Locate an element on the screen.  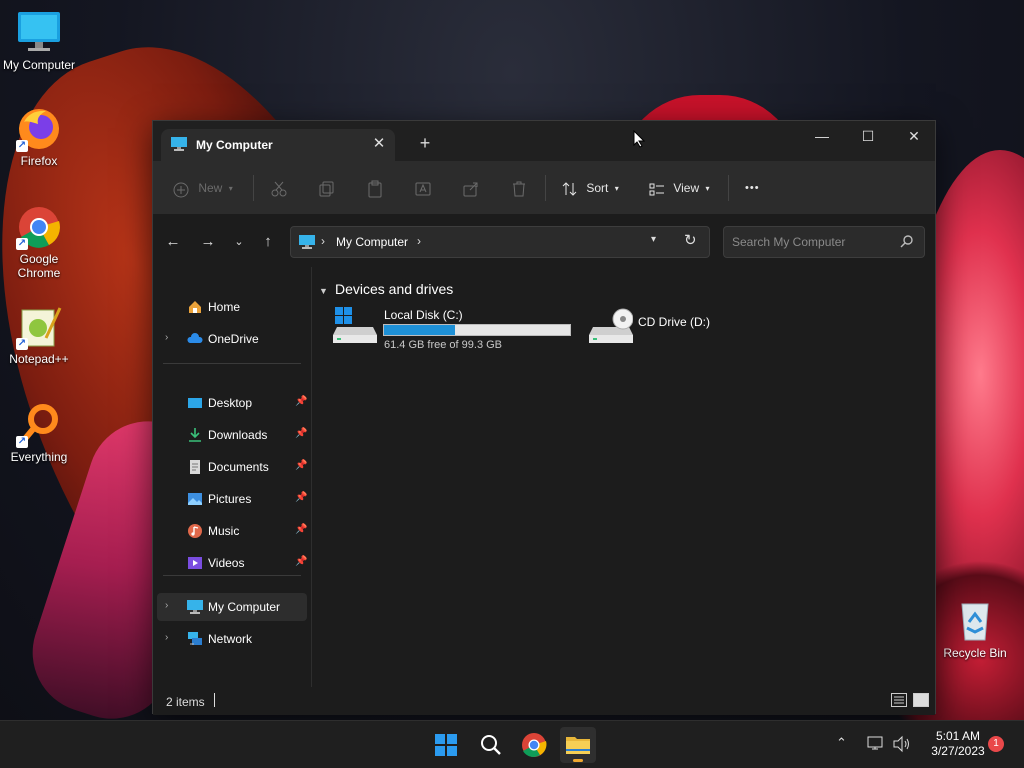
sidebar-item-documents: Documents 📌 is located at coordinates (232, 467).